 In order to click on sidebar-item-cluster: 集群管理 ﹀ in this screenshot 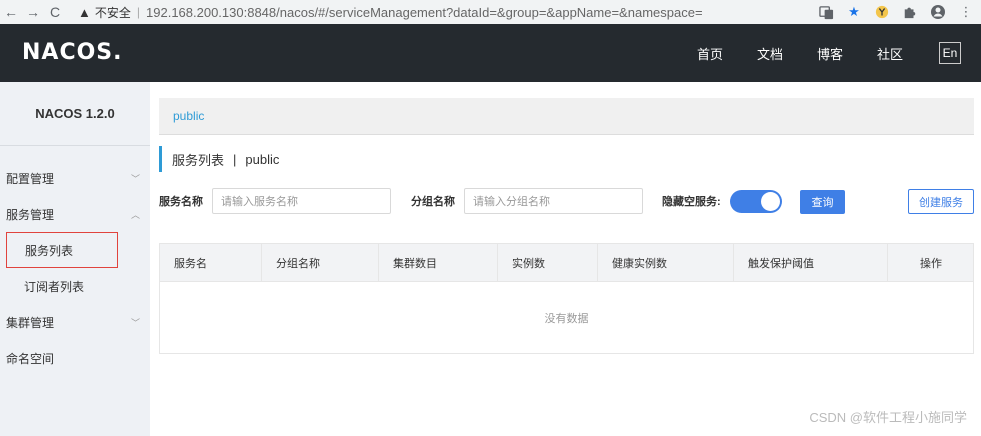, I will do `click(75, 322)`.